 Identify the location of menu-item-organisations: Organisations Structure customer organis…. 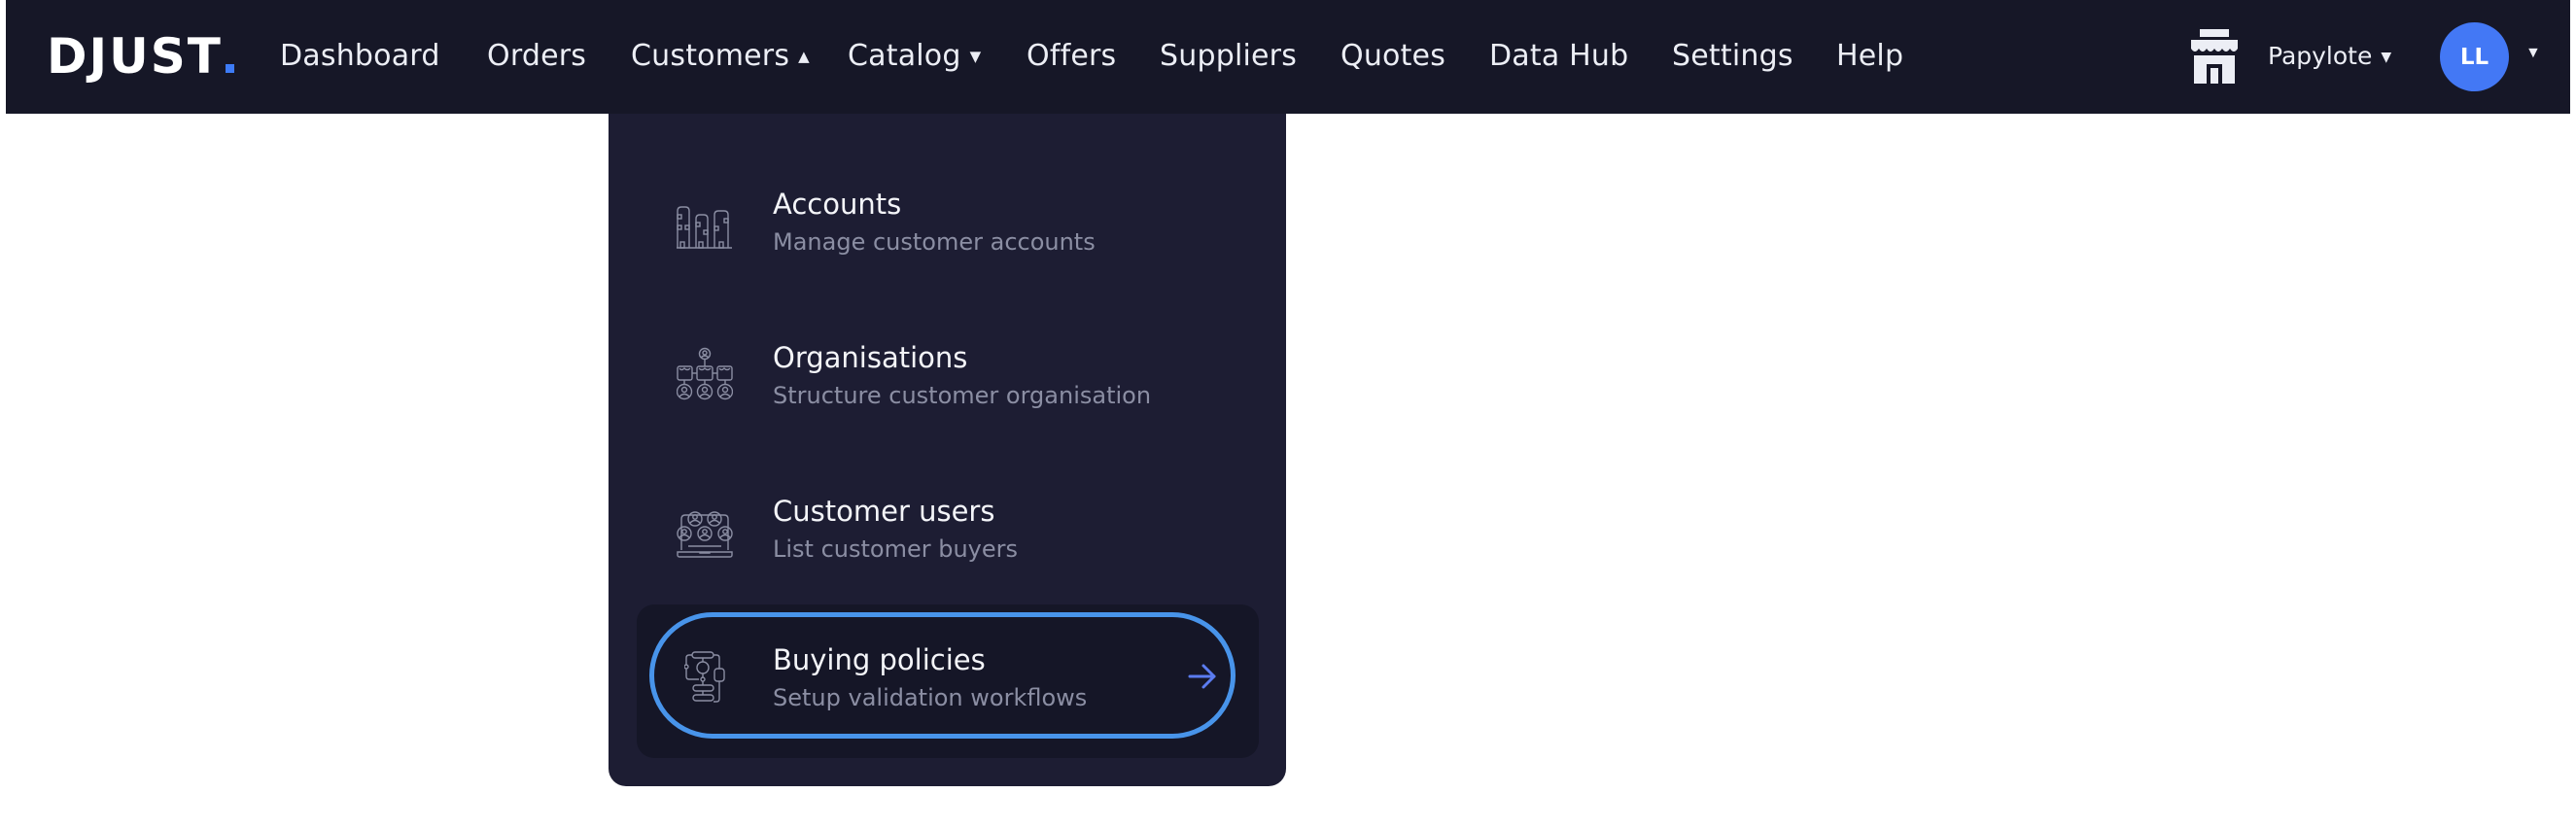
(948, 382).